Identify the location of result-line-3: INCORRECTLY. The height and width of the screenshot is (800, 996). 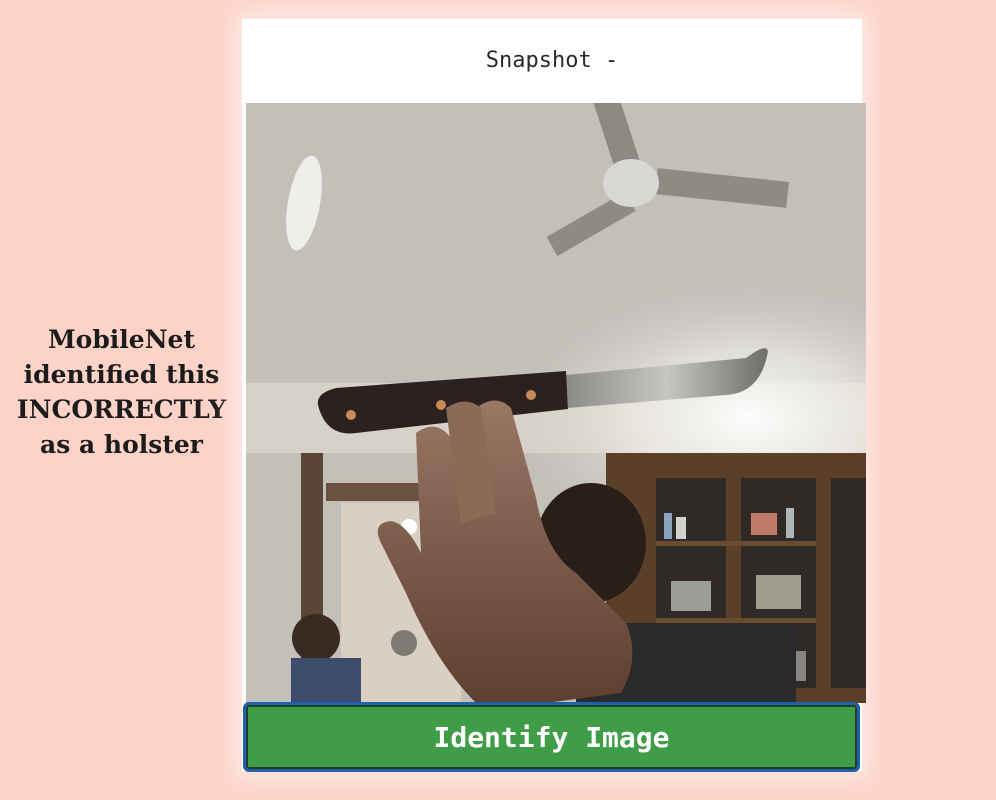
(121, 409).